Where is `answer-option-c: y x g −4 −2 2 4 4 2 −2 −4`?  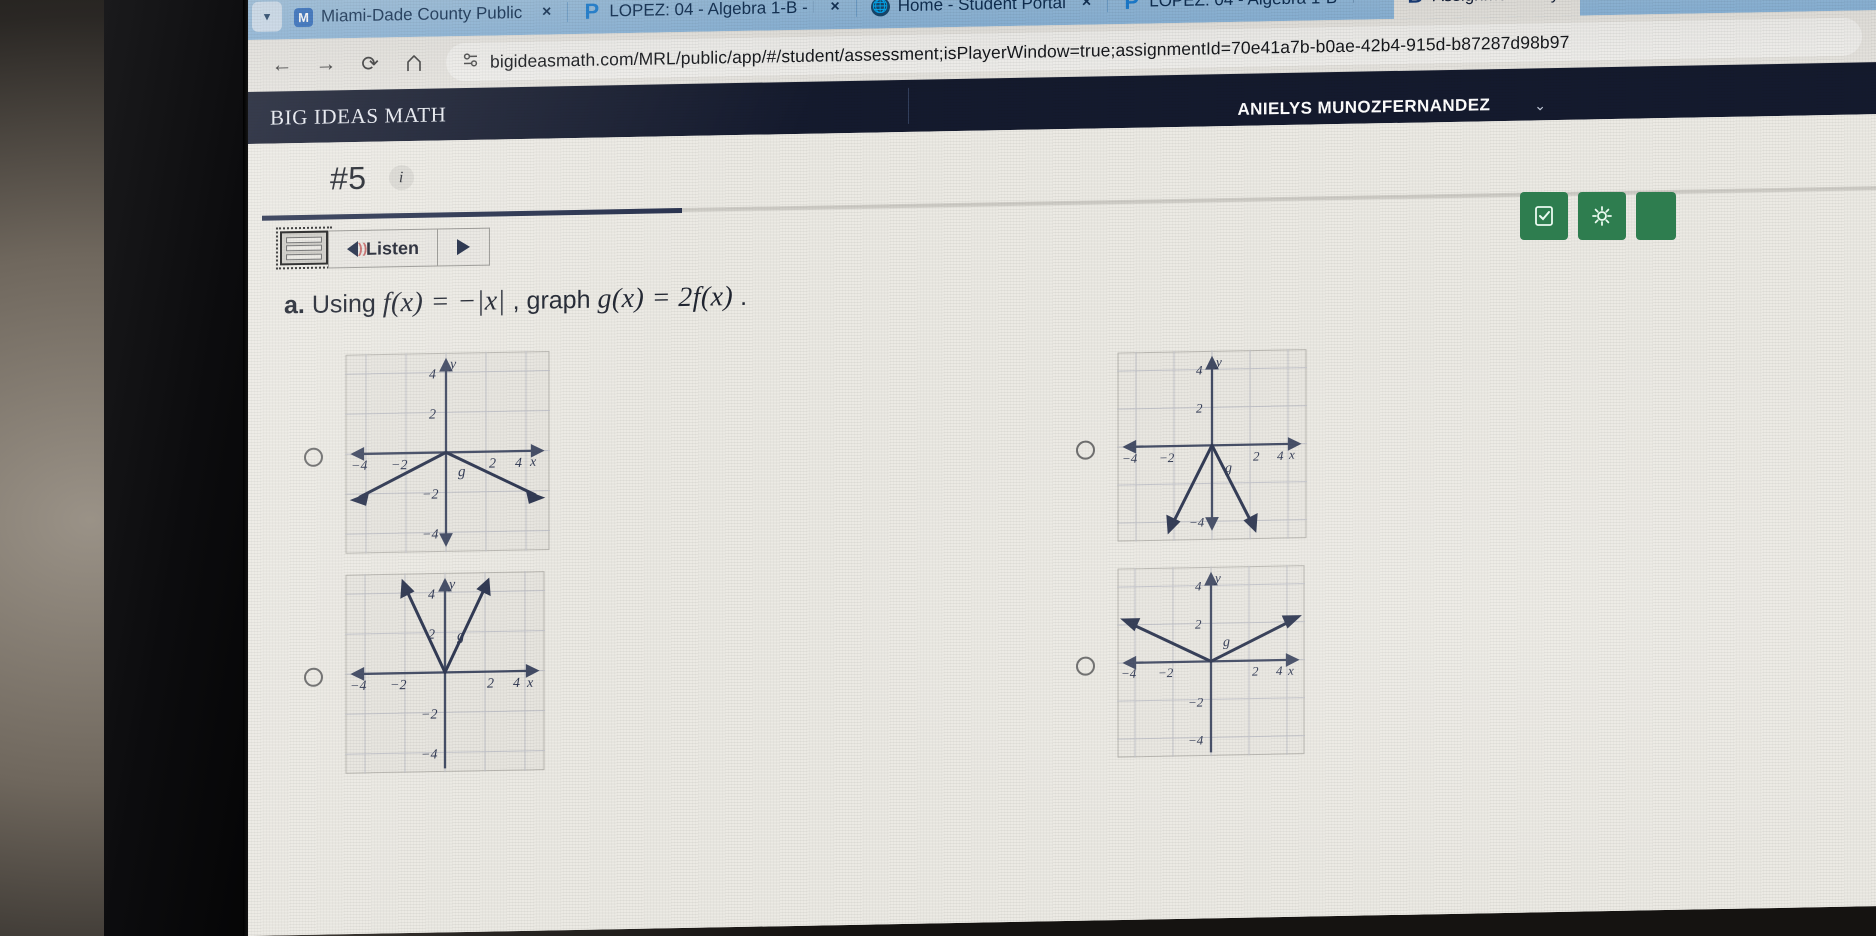
answer-option-c: y x g −4 −2 2 4 4 2 −2 −4 is located at coordinates (424, 675).